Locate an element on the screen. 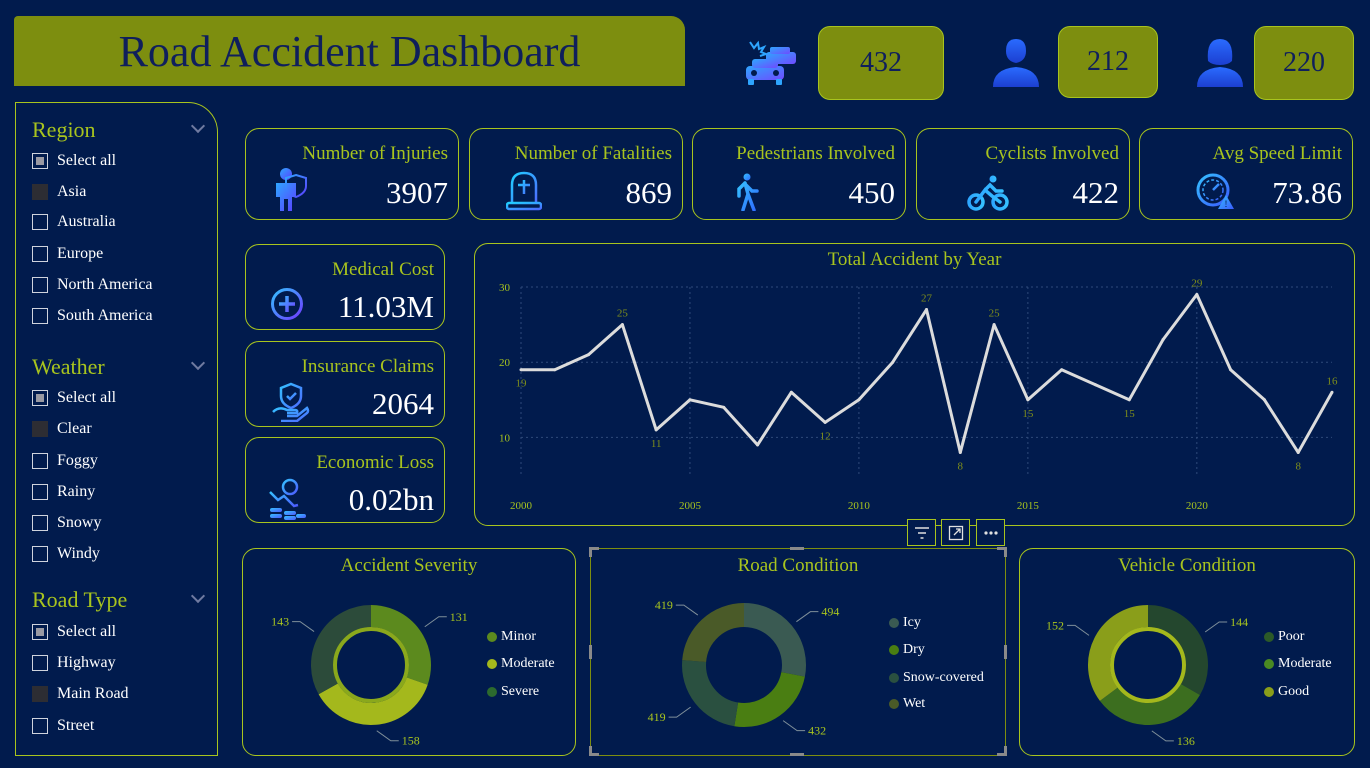  dashboard-title: Road Accident Dashboard is located at coordinates (349, 51).